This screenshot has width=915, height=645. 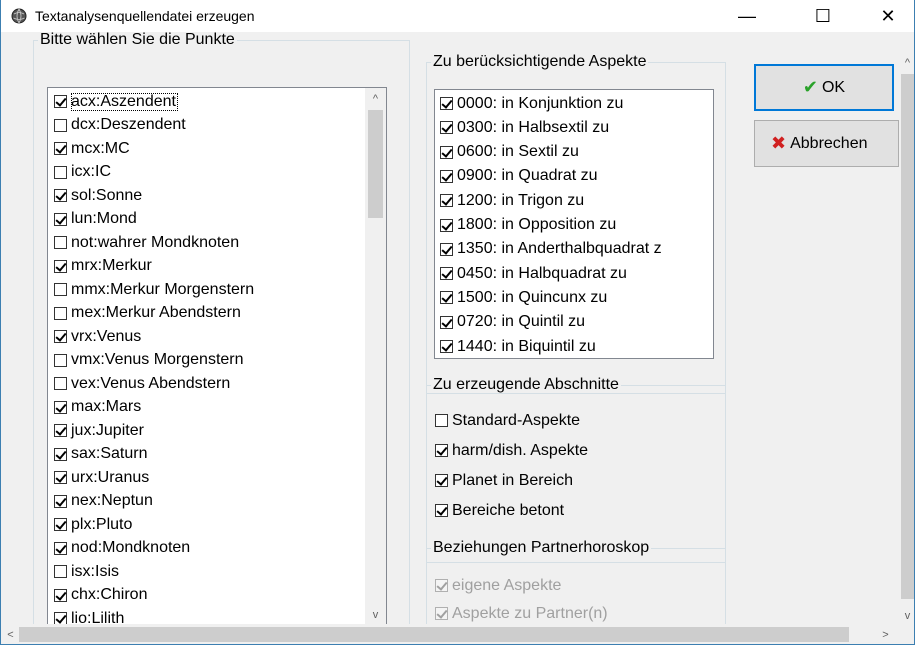 I want to click on points-item: vex:Venus Abendstern, so click(x=142, y=383).